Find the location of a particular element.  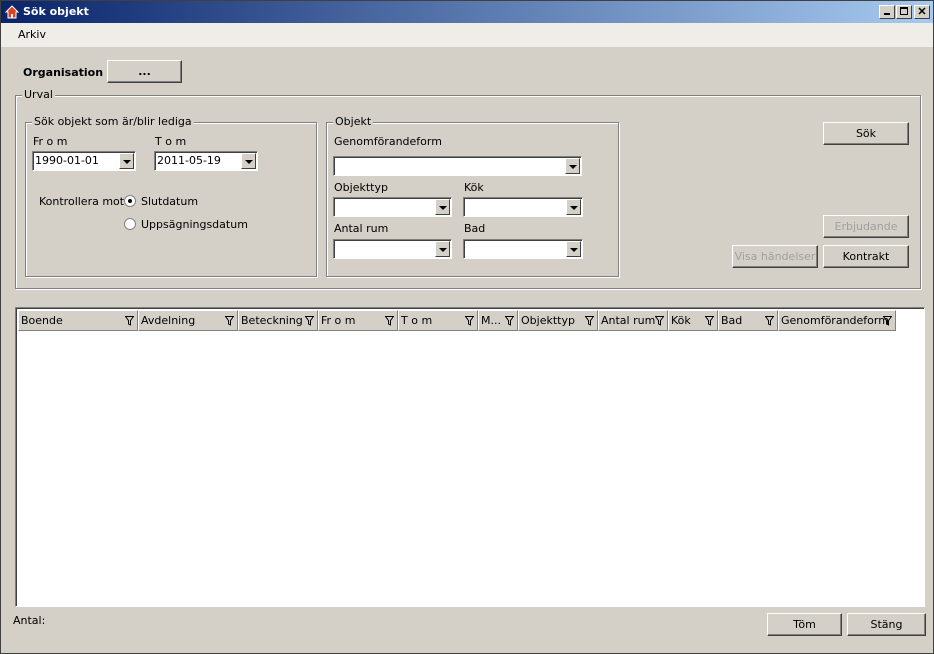

check-against-label: Kontrollera mot is located at coordinates (82, 201).